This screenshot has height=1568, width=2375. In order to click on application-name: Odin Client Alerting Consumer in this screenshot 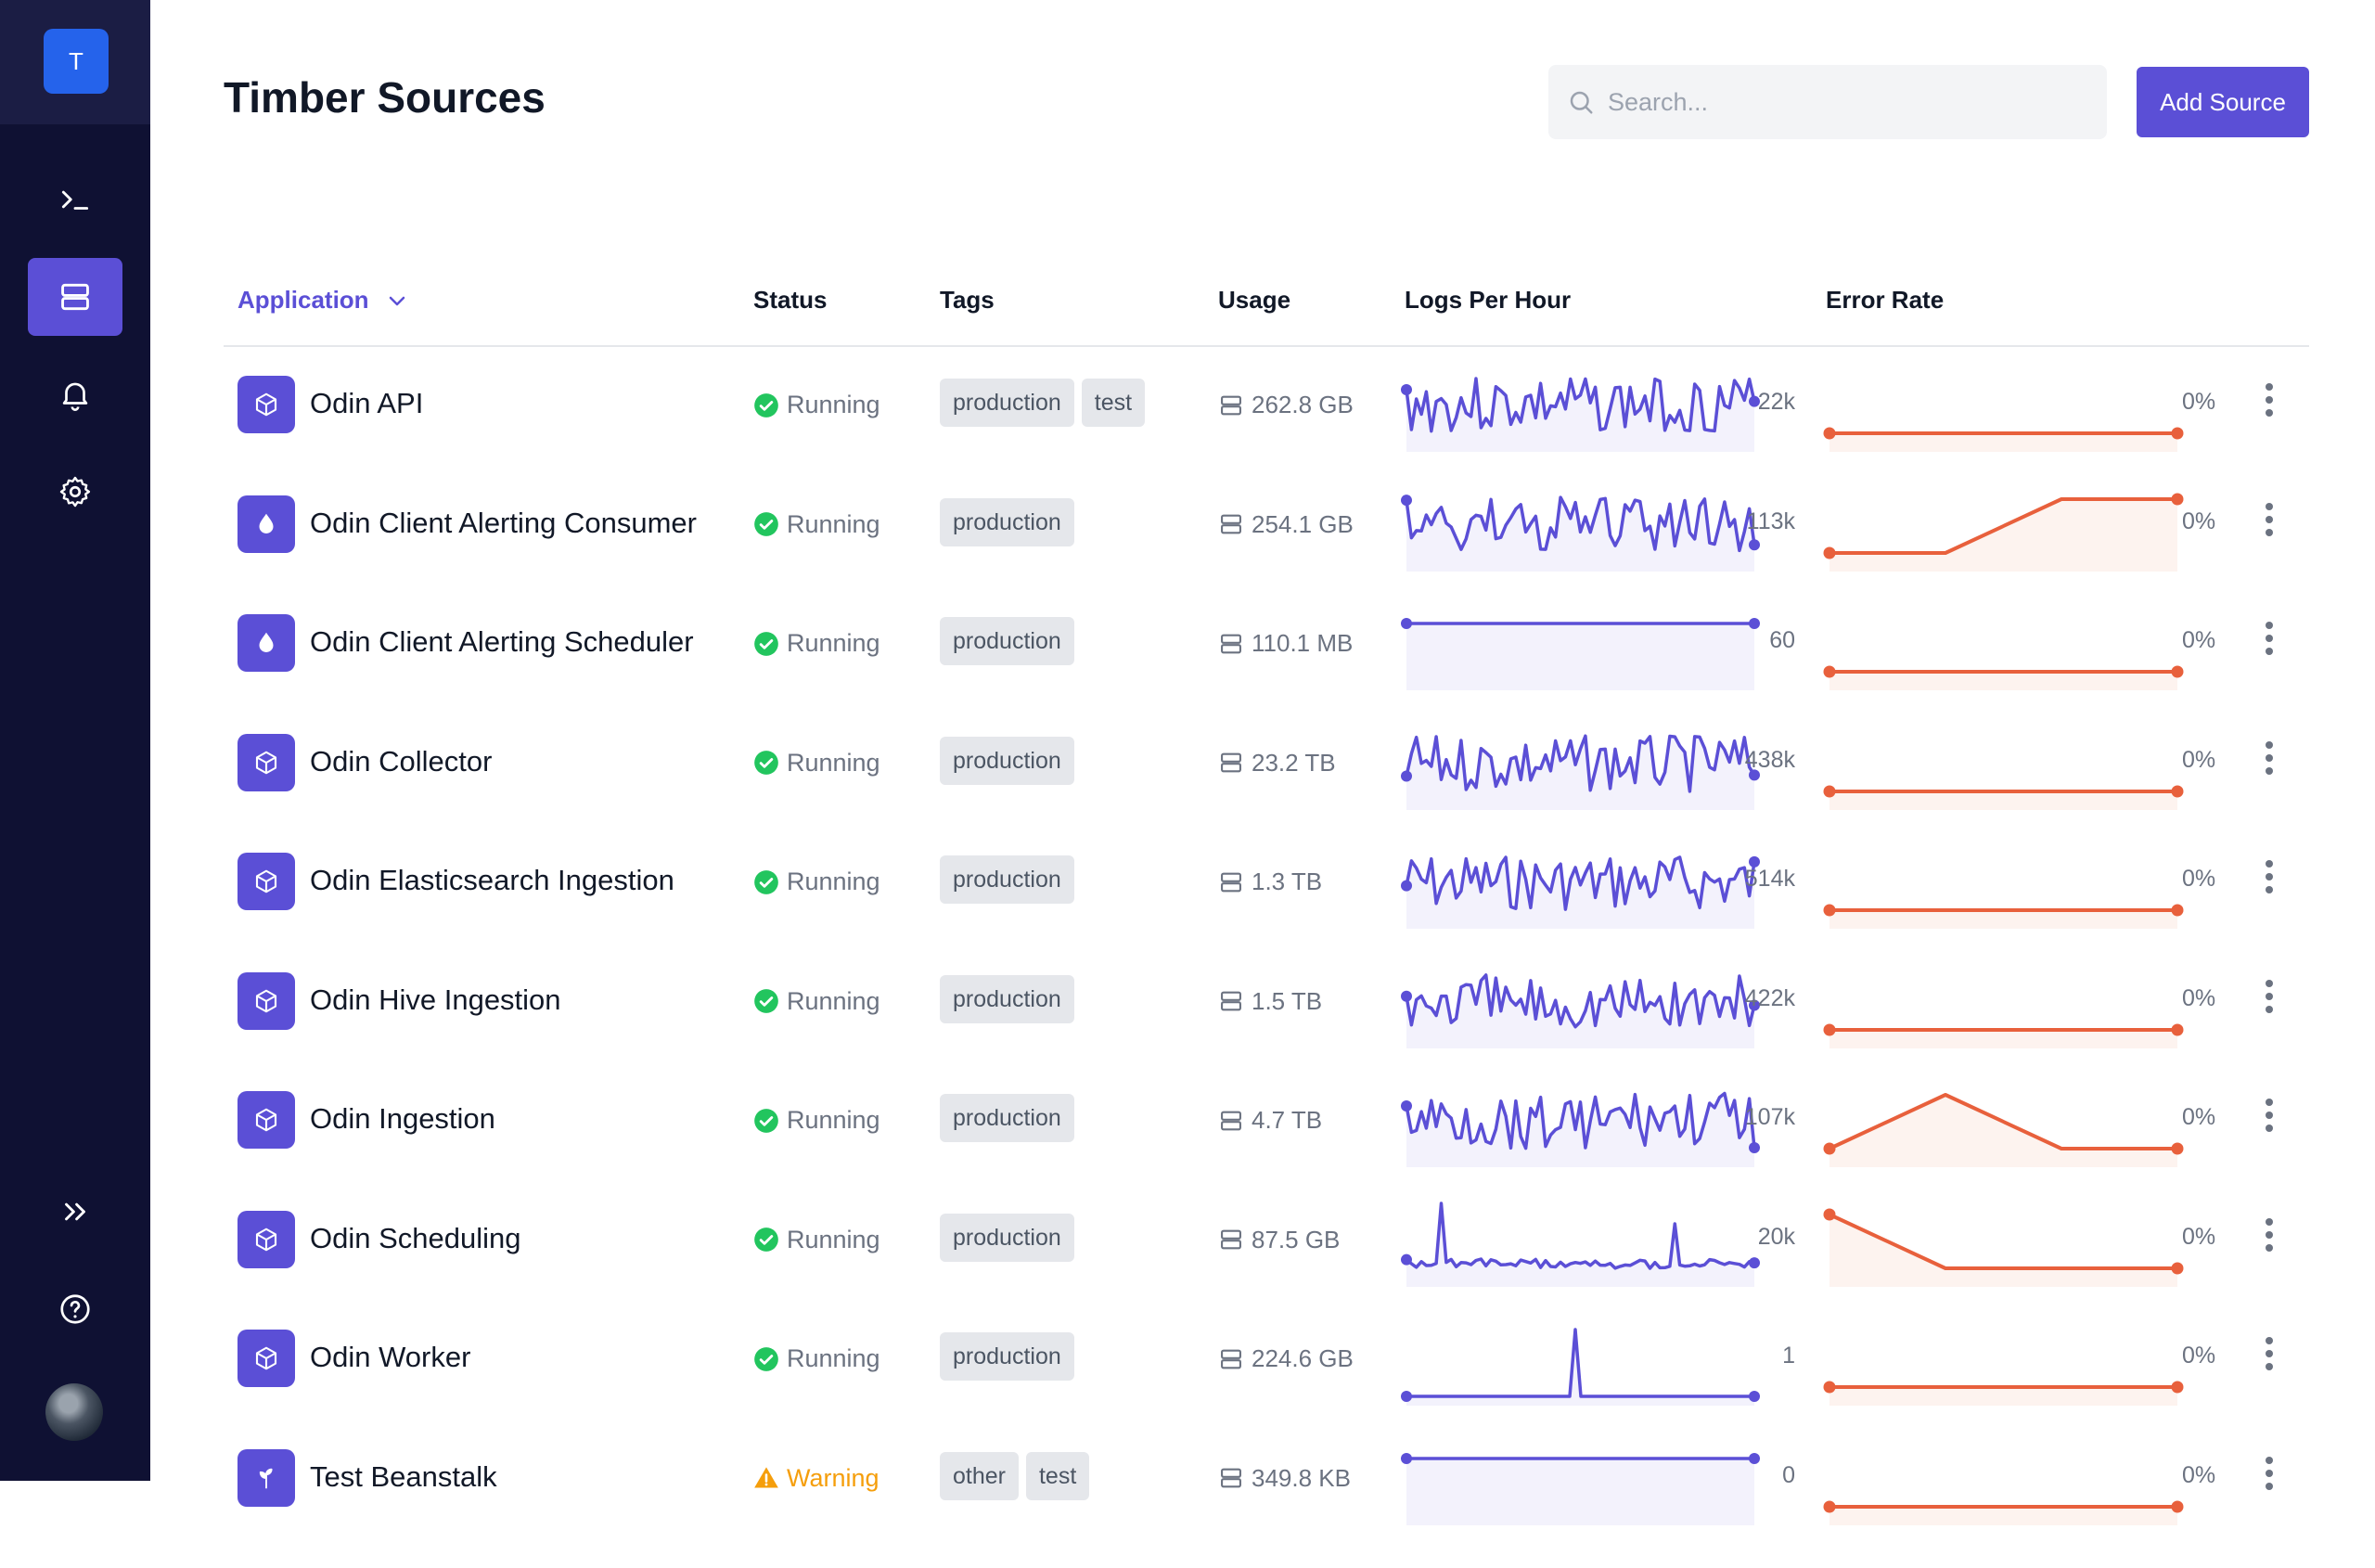, I will do `click(503, 523)`.